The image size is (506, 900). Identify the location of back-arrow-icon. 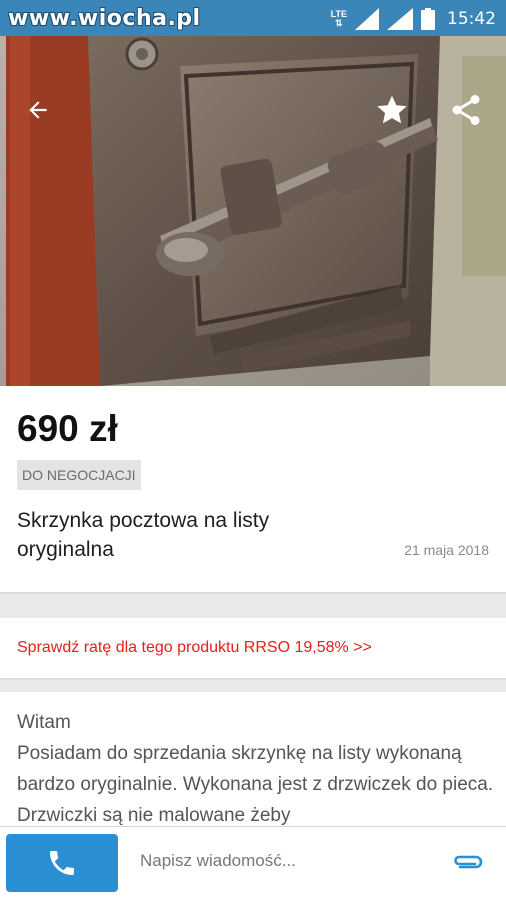
(38, 110).